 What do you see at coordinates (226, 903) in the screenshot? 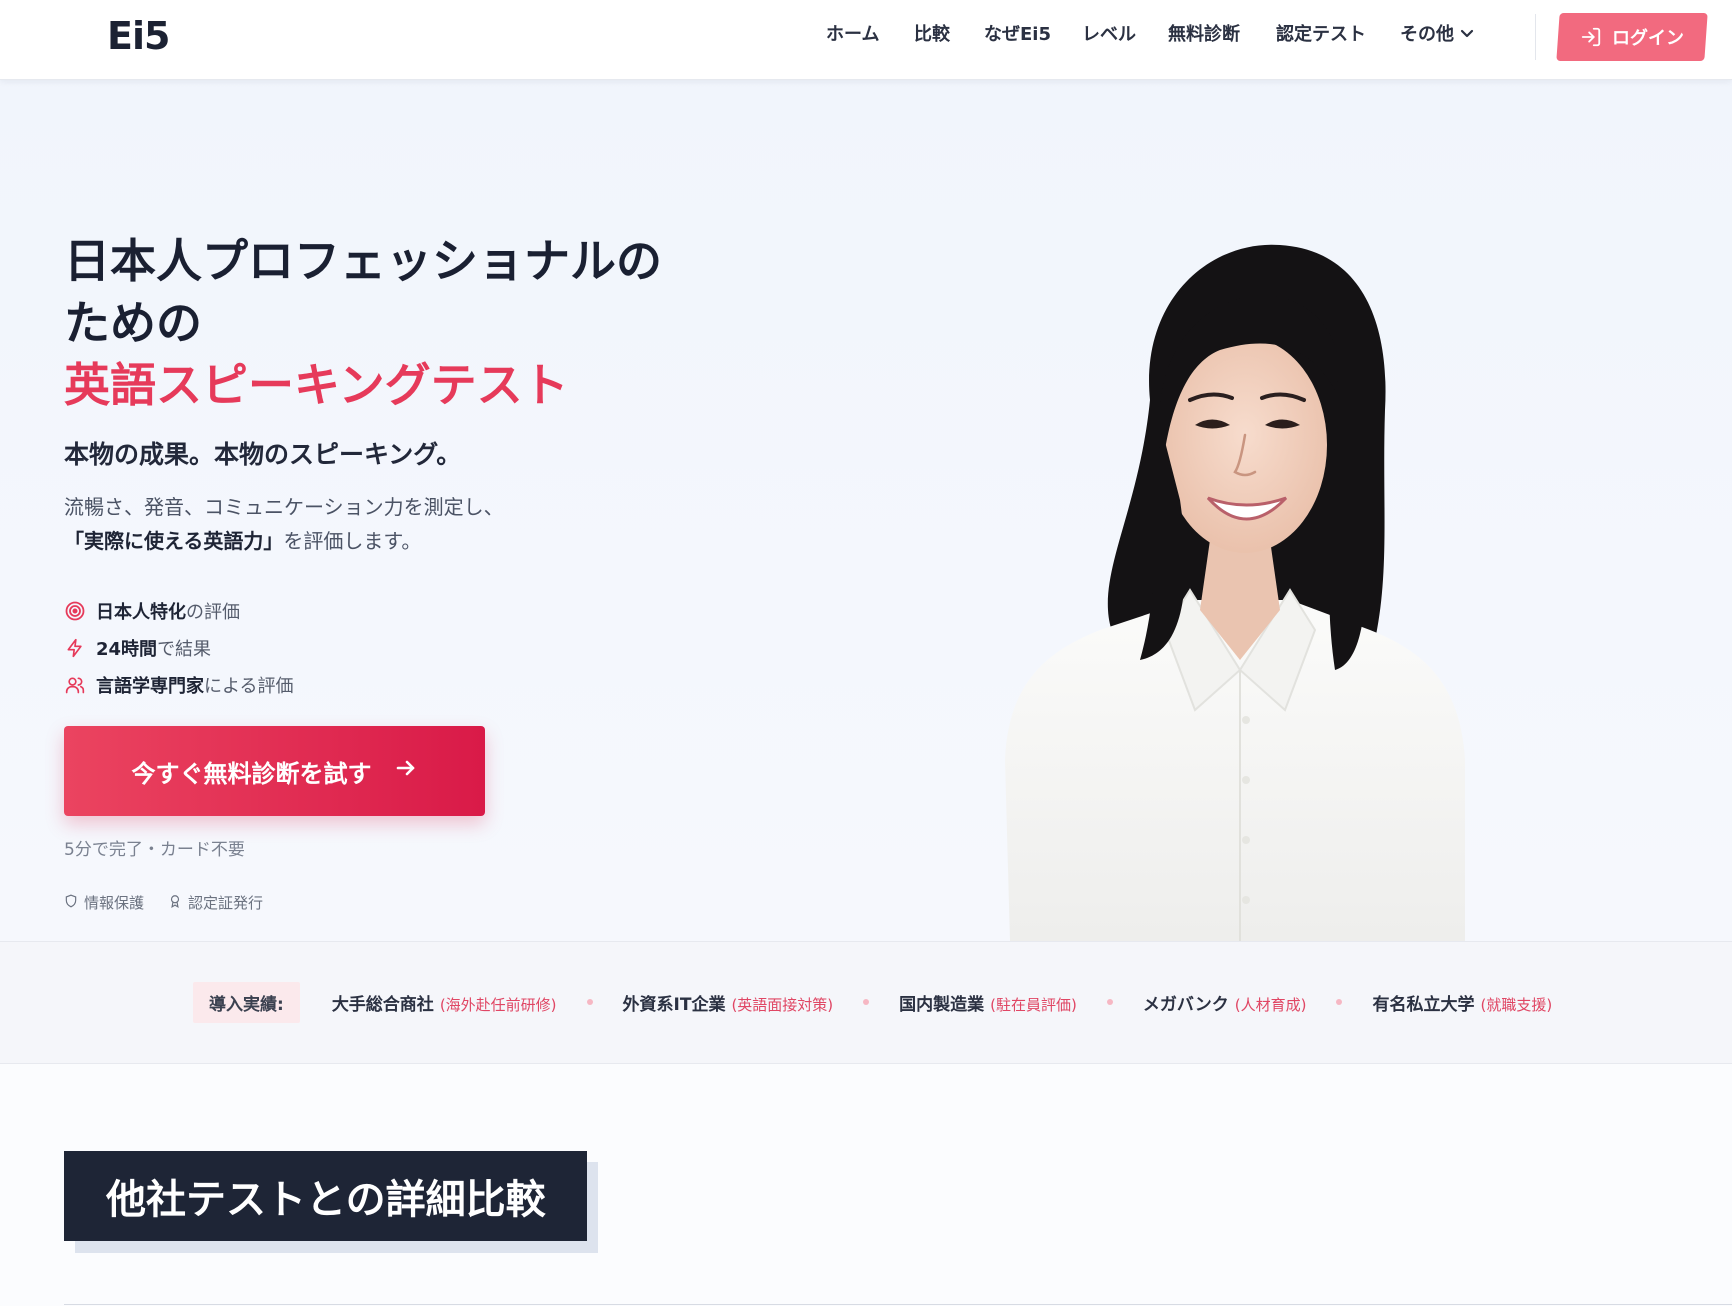
I see `trust-label: 認定証発行` at bounding box center [226, 903].